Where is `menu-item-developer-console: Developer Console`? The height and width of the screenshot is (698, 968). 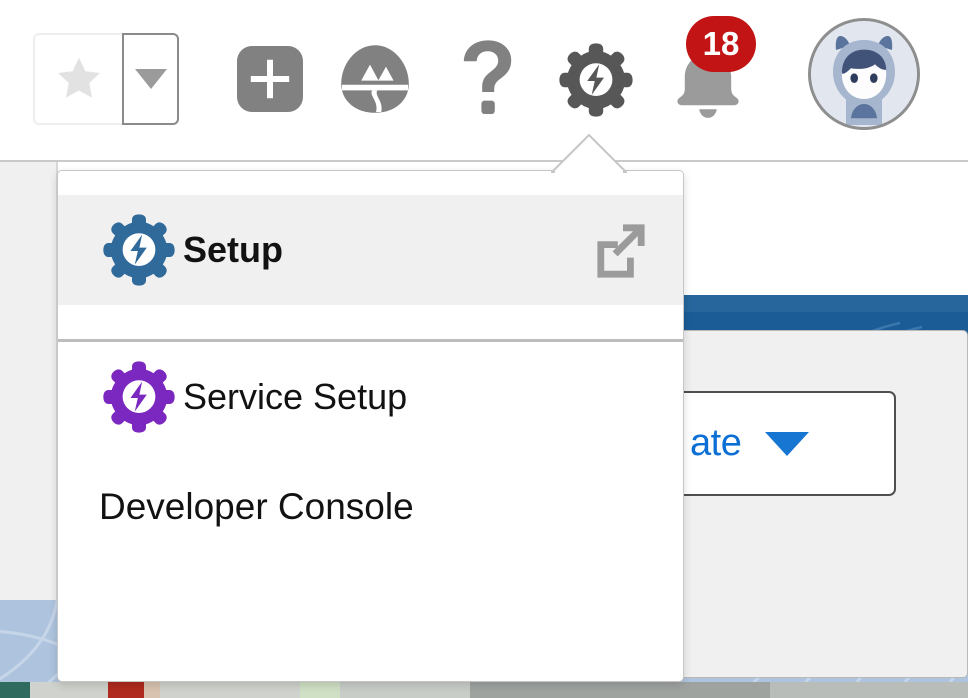 menu-item-developer-console: Developer Console is located at coordinates (370, 507).